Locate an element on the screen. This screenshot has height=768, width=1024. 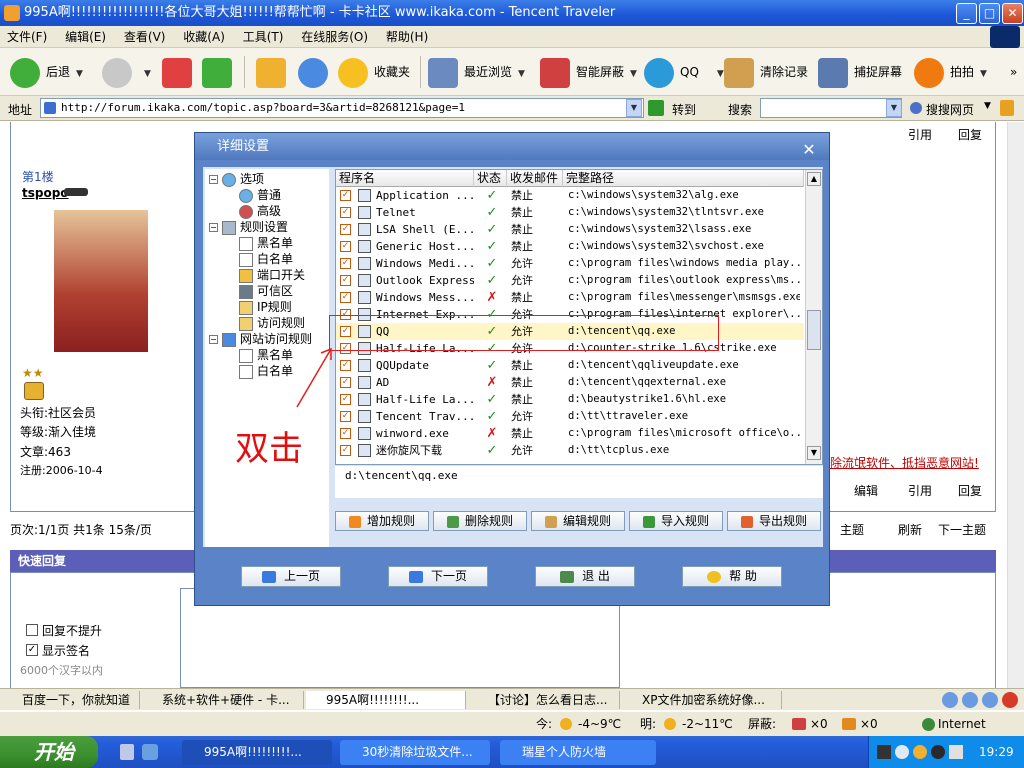
menu-online-service: 在线服务(O) is located at coordinates (334, 37).